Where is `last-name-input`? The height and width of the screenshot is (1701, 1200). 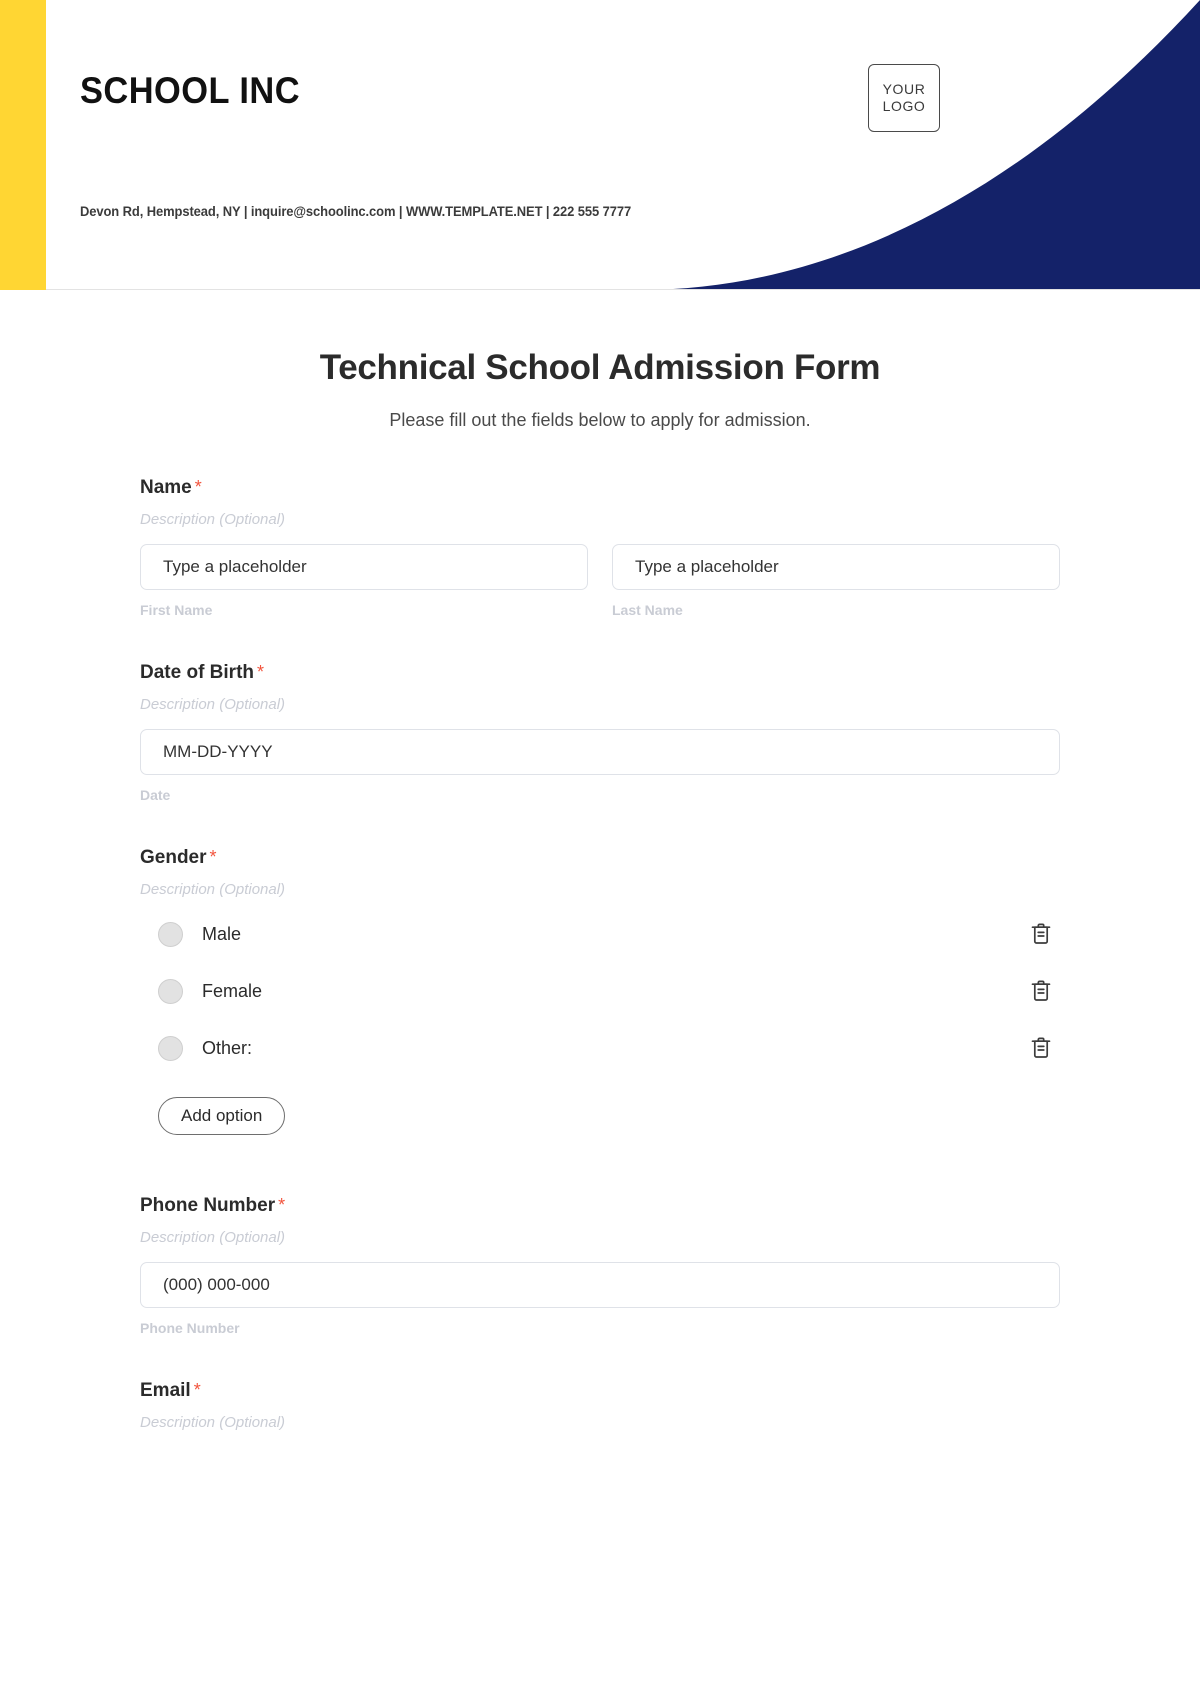 last-name-input is located at coordinates (836, 567).